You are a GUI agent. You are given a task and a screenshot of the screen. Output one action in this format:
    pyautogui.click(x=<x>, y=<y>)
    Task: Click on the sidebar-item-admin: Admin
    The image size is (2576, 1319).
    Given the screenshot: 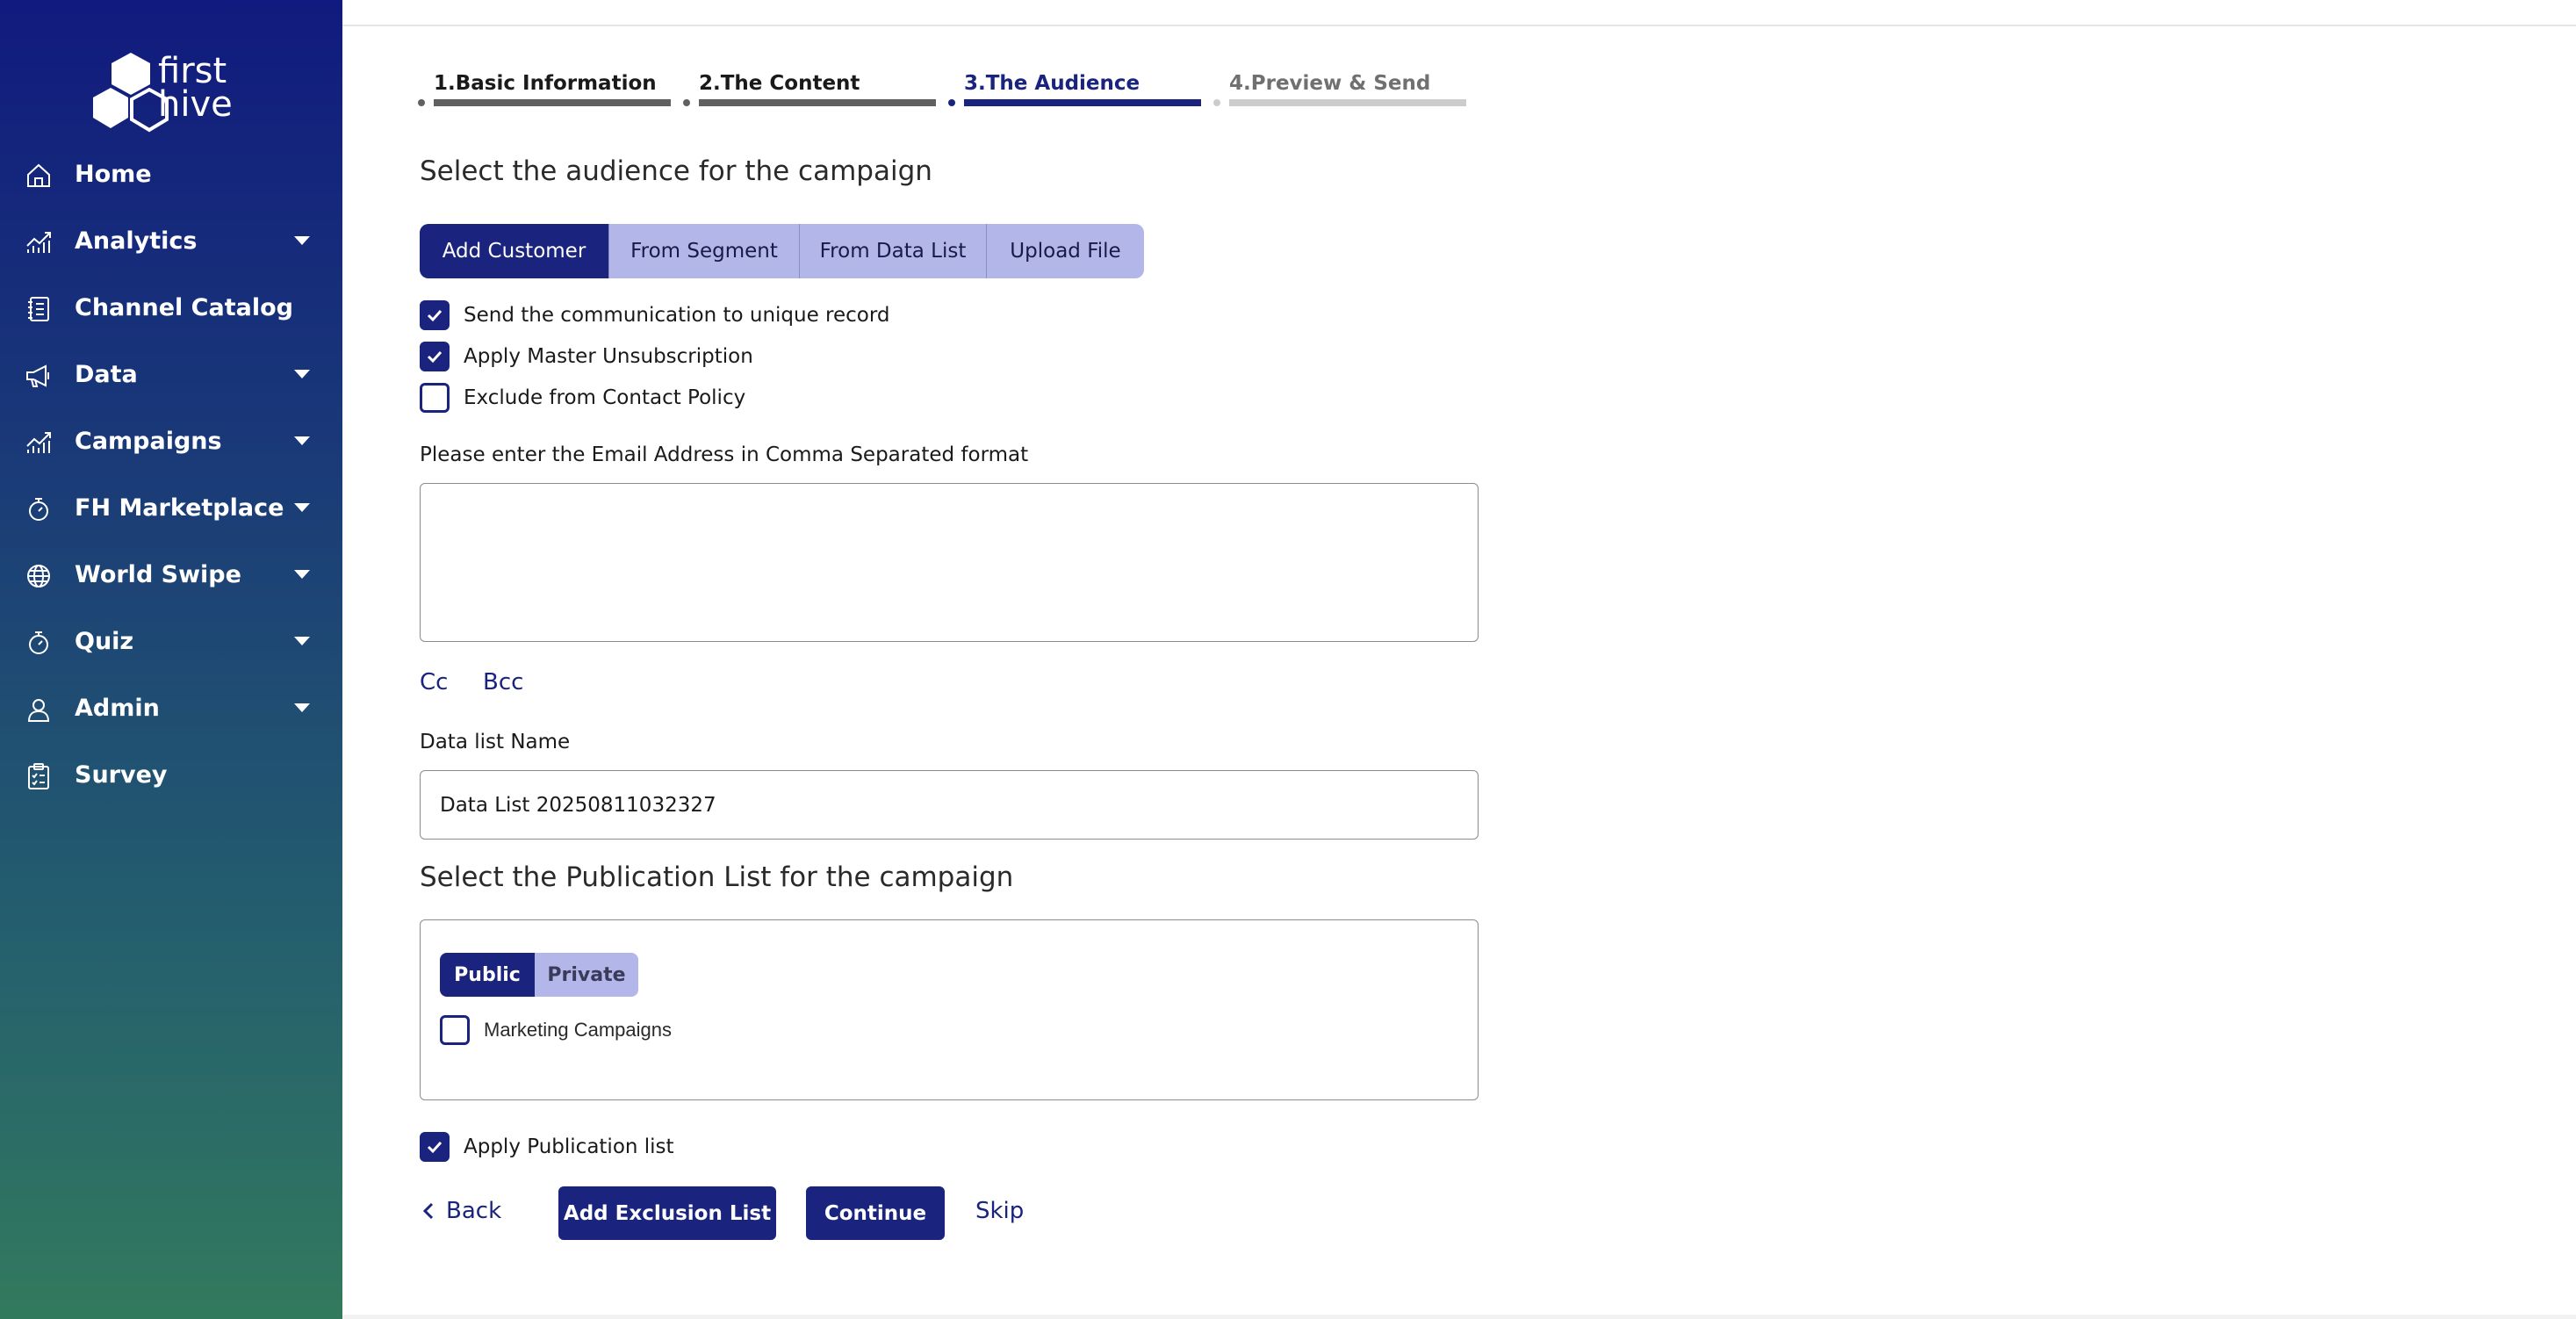 What is the action you would take?
    pyautogui.click(x=171, y=707)
    